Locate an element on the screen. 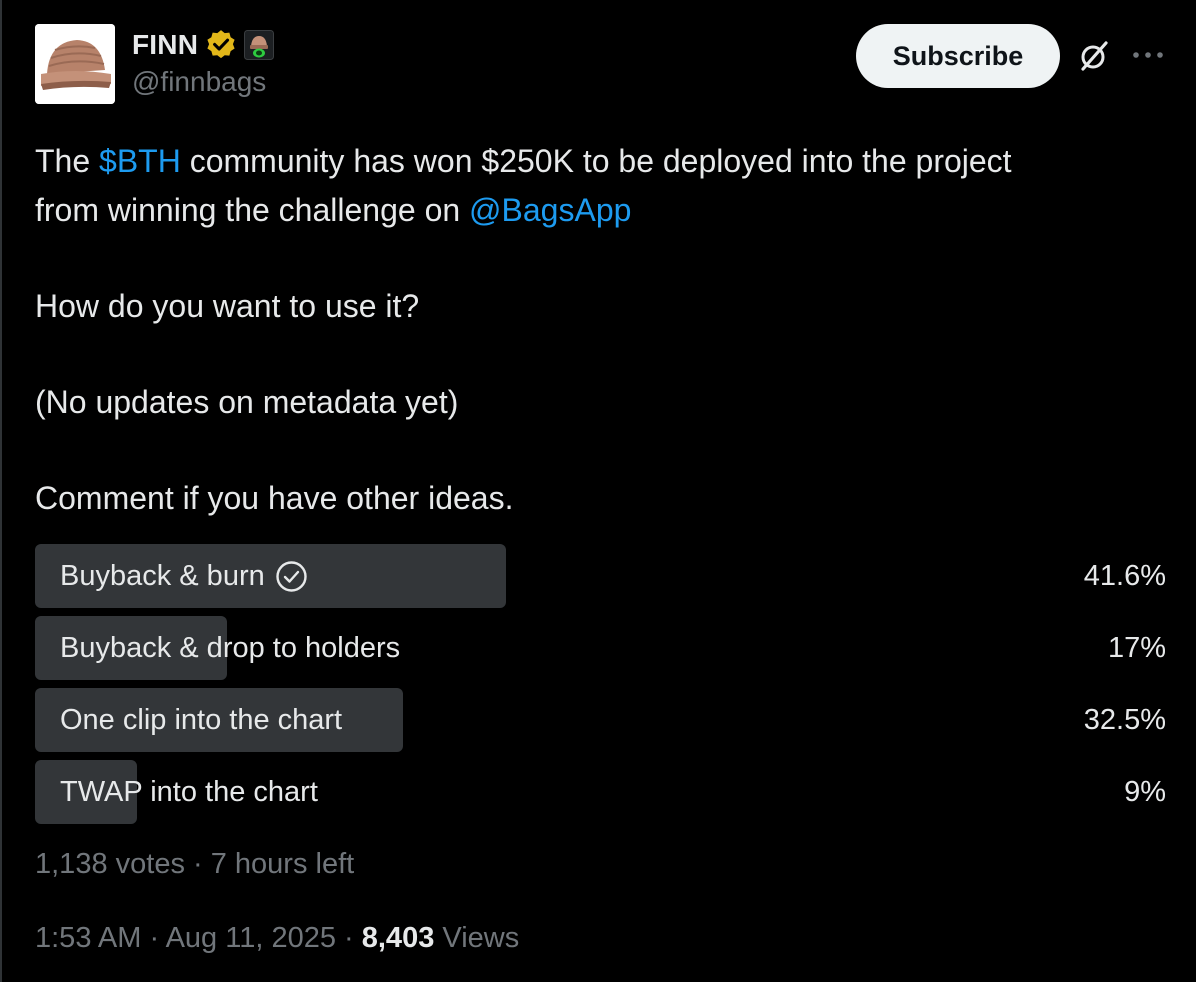  poll-option-percent: 17% is located at coordinates (1136, 648).